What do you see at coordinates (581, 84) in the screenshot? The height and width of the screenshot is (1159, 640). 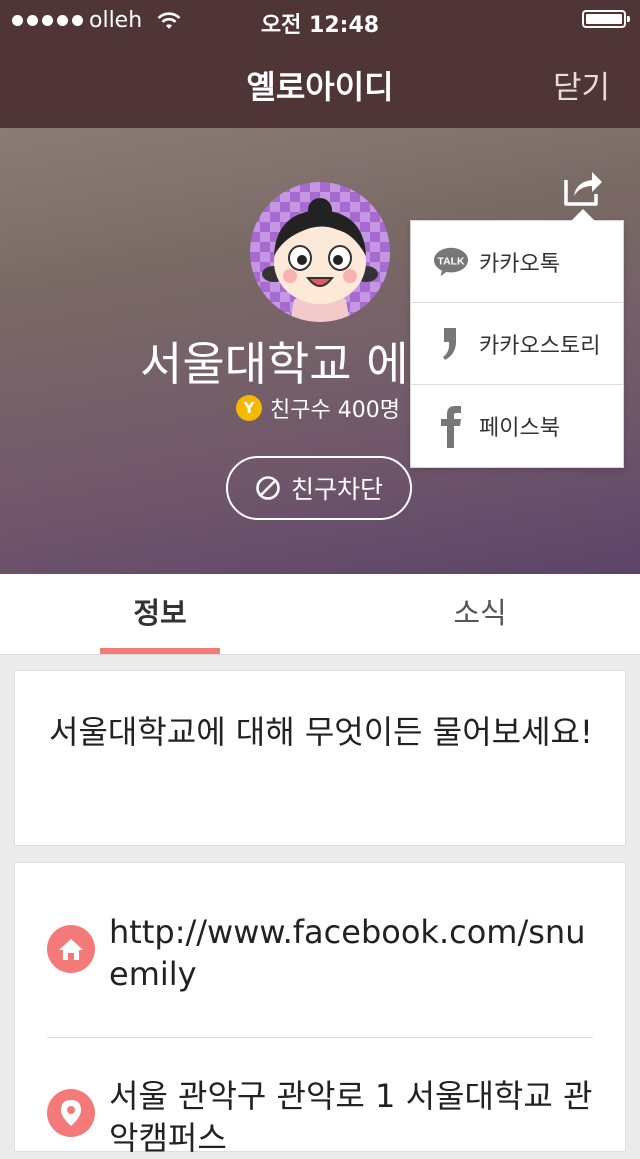 I see `close-button: 닫기` at bounding box center [581, 84].